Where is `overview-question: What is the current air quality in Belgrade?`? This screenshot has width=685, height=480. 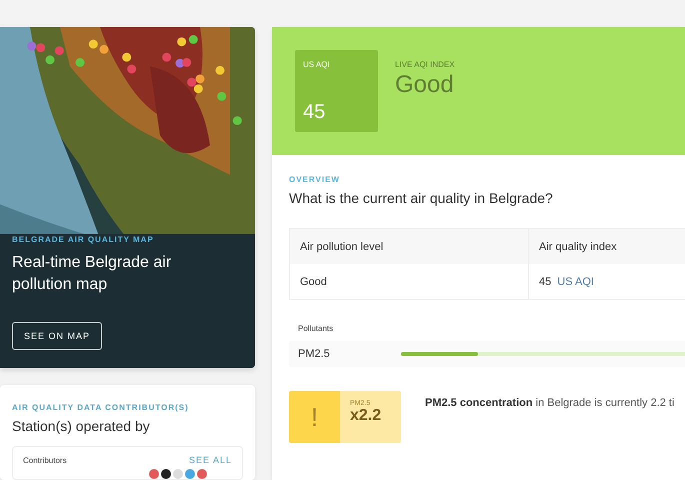
overview-question: What is the current air quality in Belgrade? is located at coordinates (421, 198).